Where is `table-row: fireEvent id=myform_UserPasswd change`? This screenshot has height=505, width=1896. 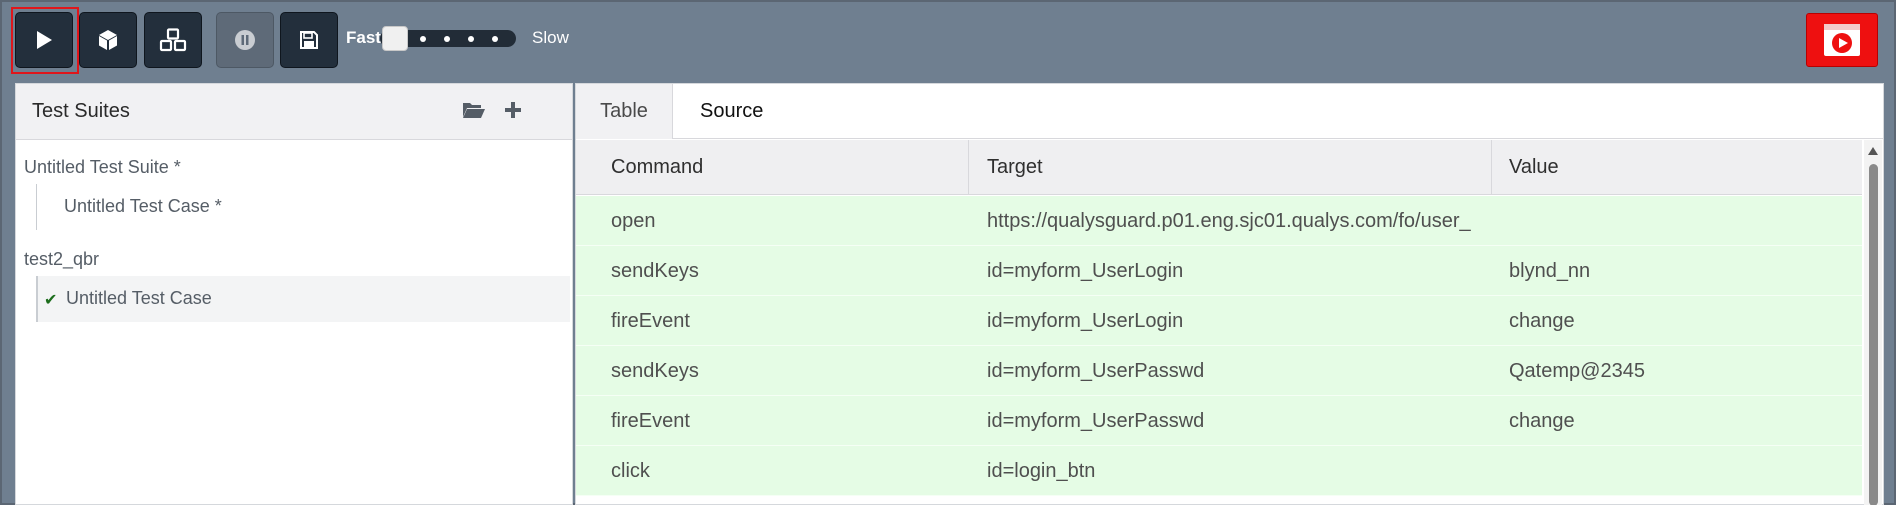 table-row: fireEvent id=myform_UserPasswd change is located at coordinates (1219, 421).